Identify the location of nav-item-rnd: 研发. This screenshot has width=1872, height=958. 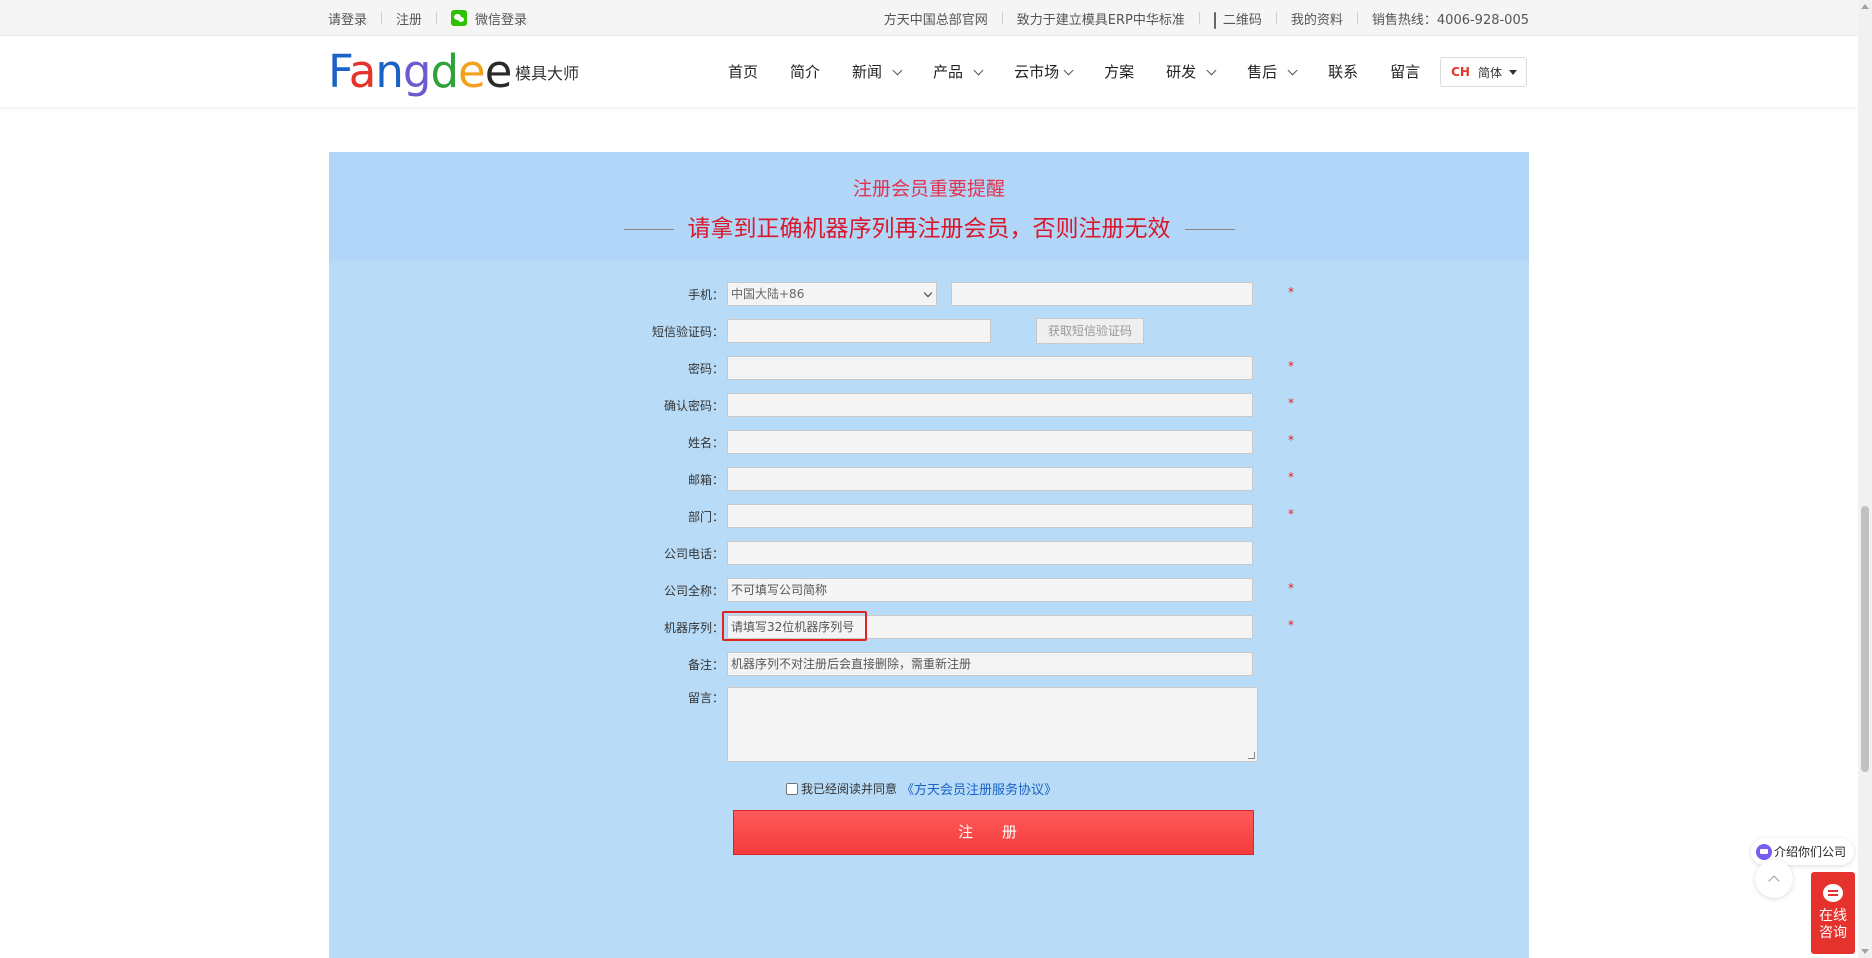
(1191, 71).